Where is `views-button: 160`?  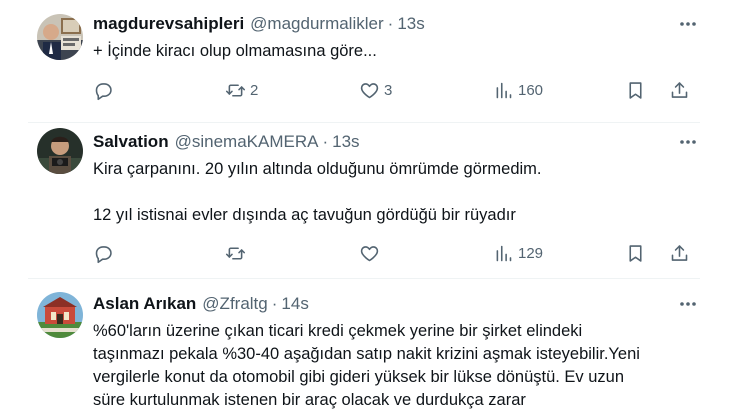
views-button: 160 is located at coordinates (518, 90).